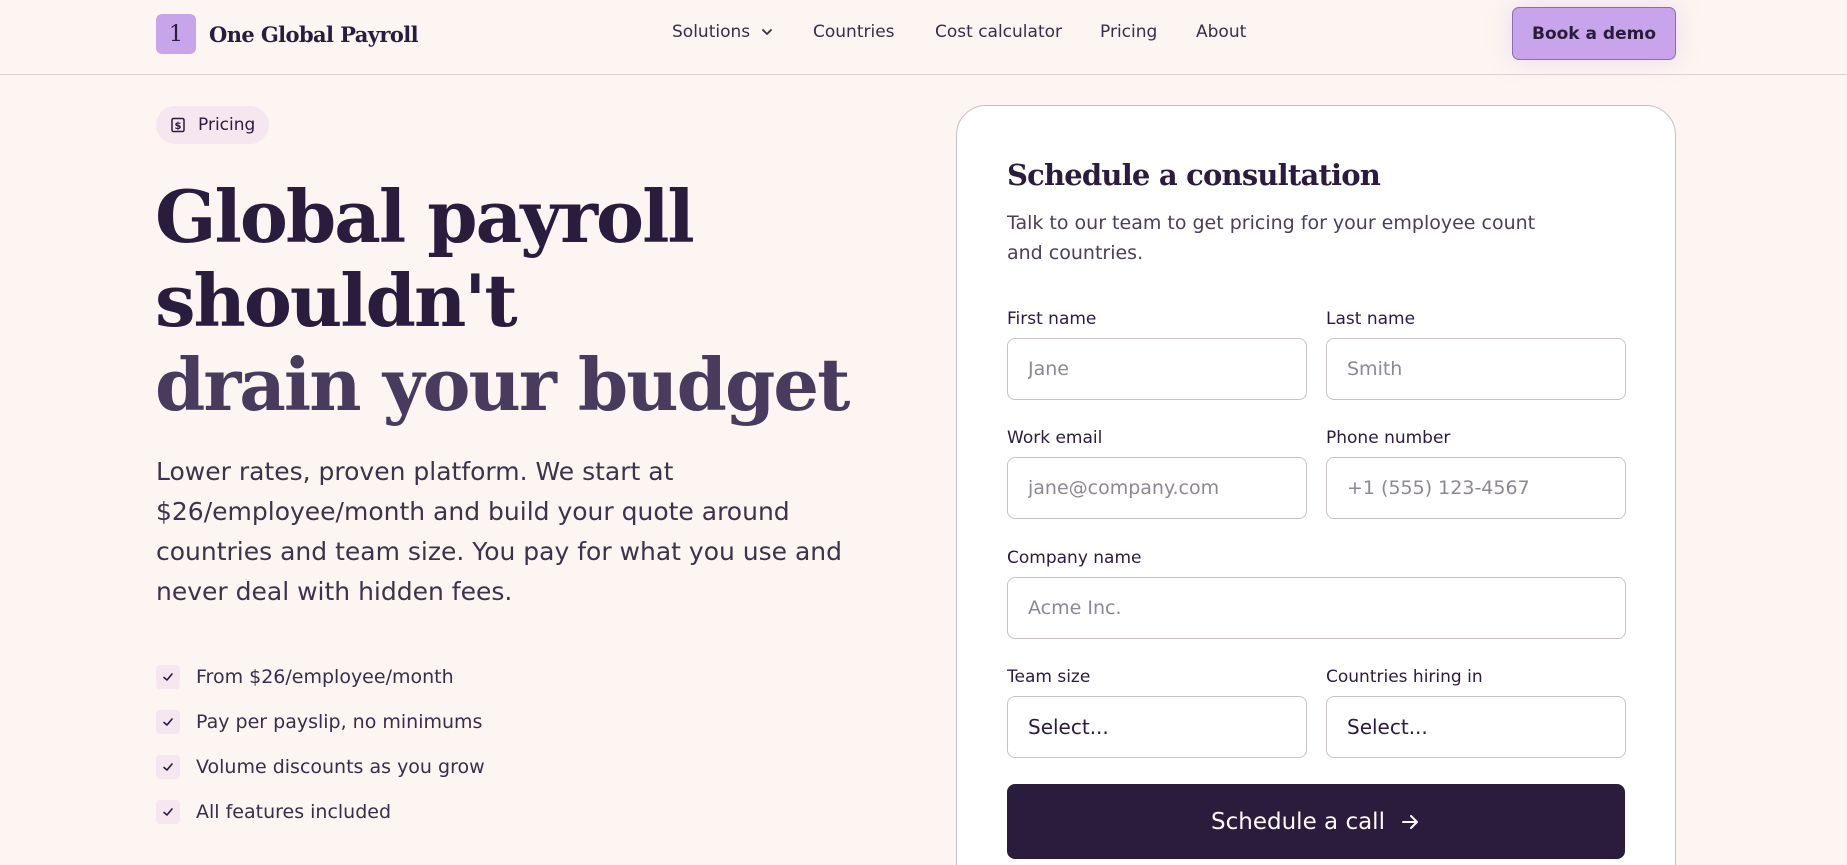 The image size is (1847, 865). What do you see at coordinates (314, 34) in the screenshot?
I see `brand-name: One Global Payroll` at bounding box center [314, 34].